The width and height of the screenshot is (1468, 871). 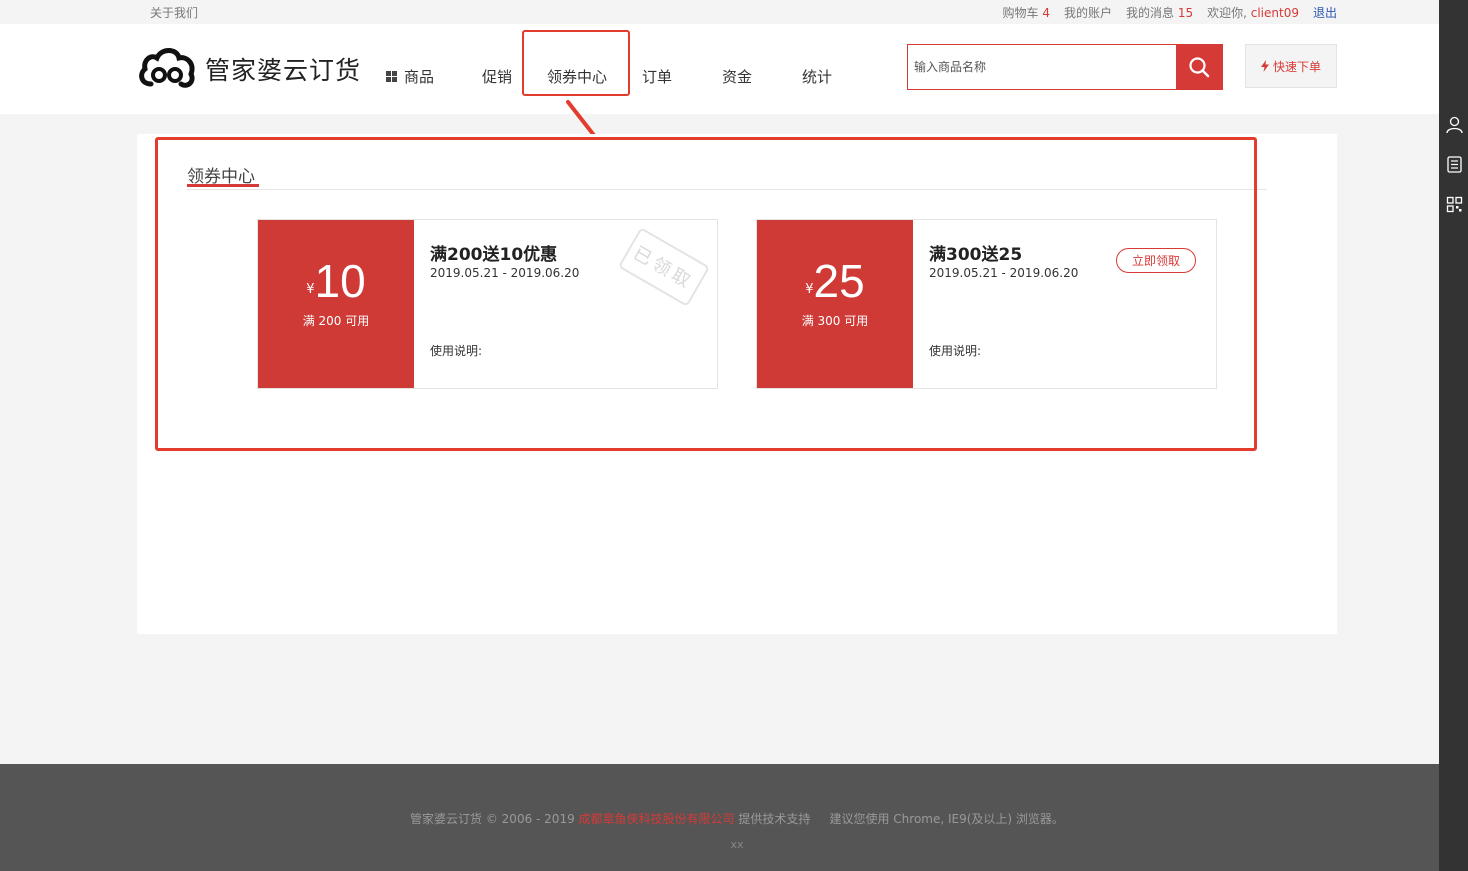 What do you see at coordinates (174, 12) in the screenshot?
I see `about-us-link: 关于我们` at bounding box center [174, 12].